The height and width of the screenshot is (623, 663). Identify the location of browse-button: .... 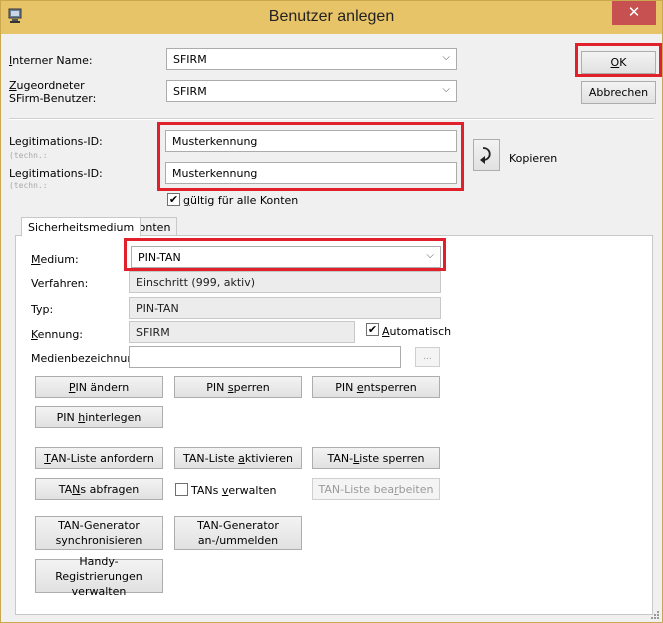
(427, 357).